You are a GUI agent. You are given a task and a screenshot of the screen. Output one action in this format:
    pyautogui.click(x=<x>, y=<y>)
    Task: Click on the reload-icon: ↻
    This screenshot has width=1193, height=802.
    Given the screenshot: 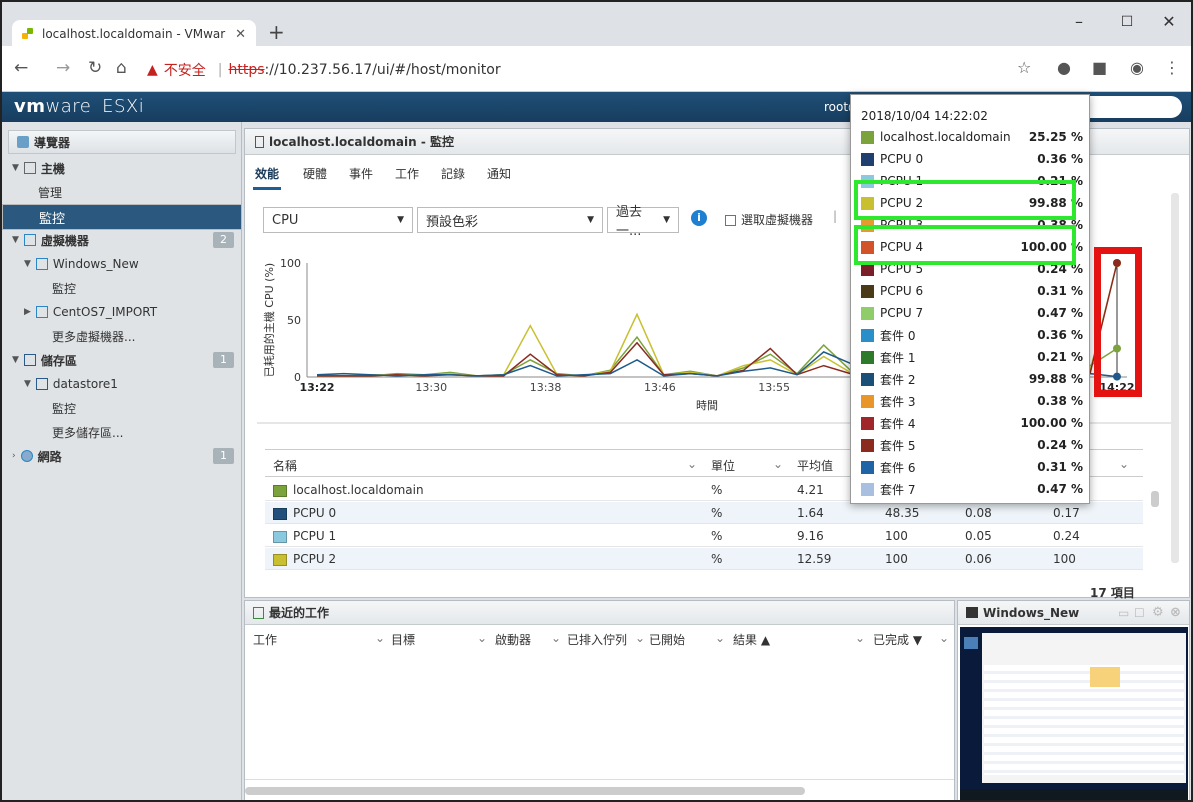 What is the action you would take?
    pyautogui.click(x=95, y=68)
    